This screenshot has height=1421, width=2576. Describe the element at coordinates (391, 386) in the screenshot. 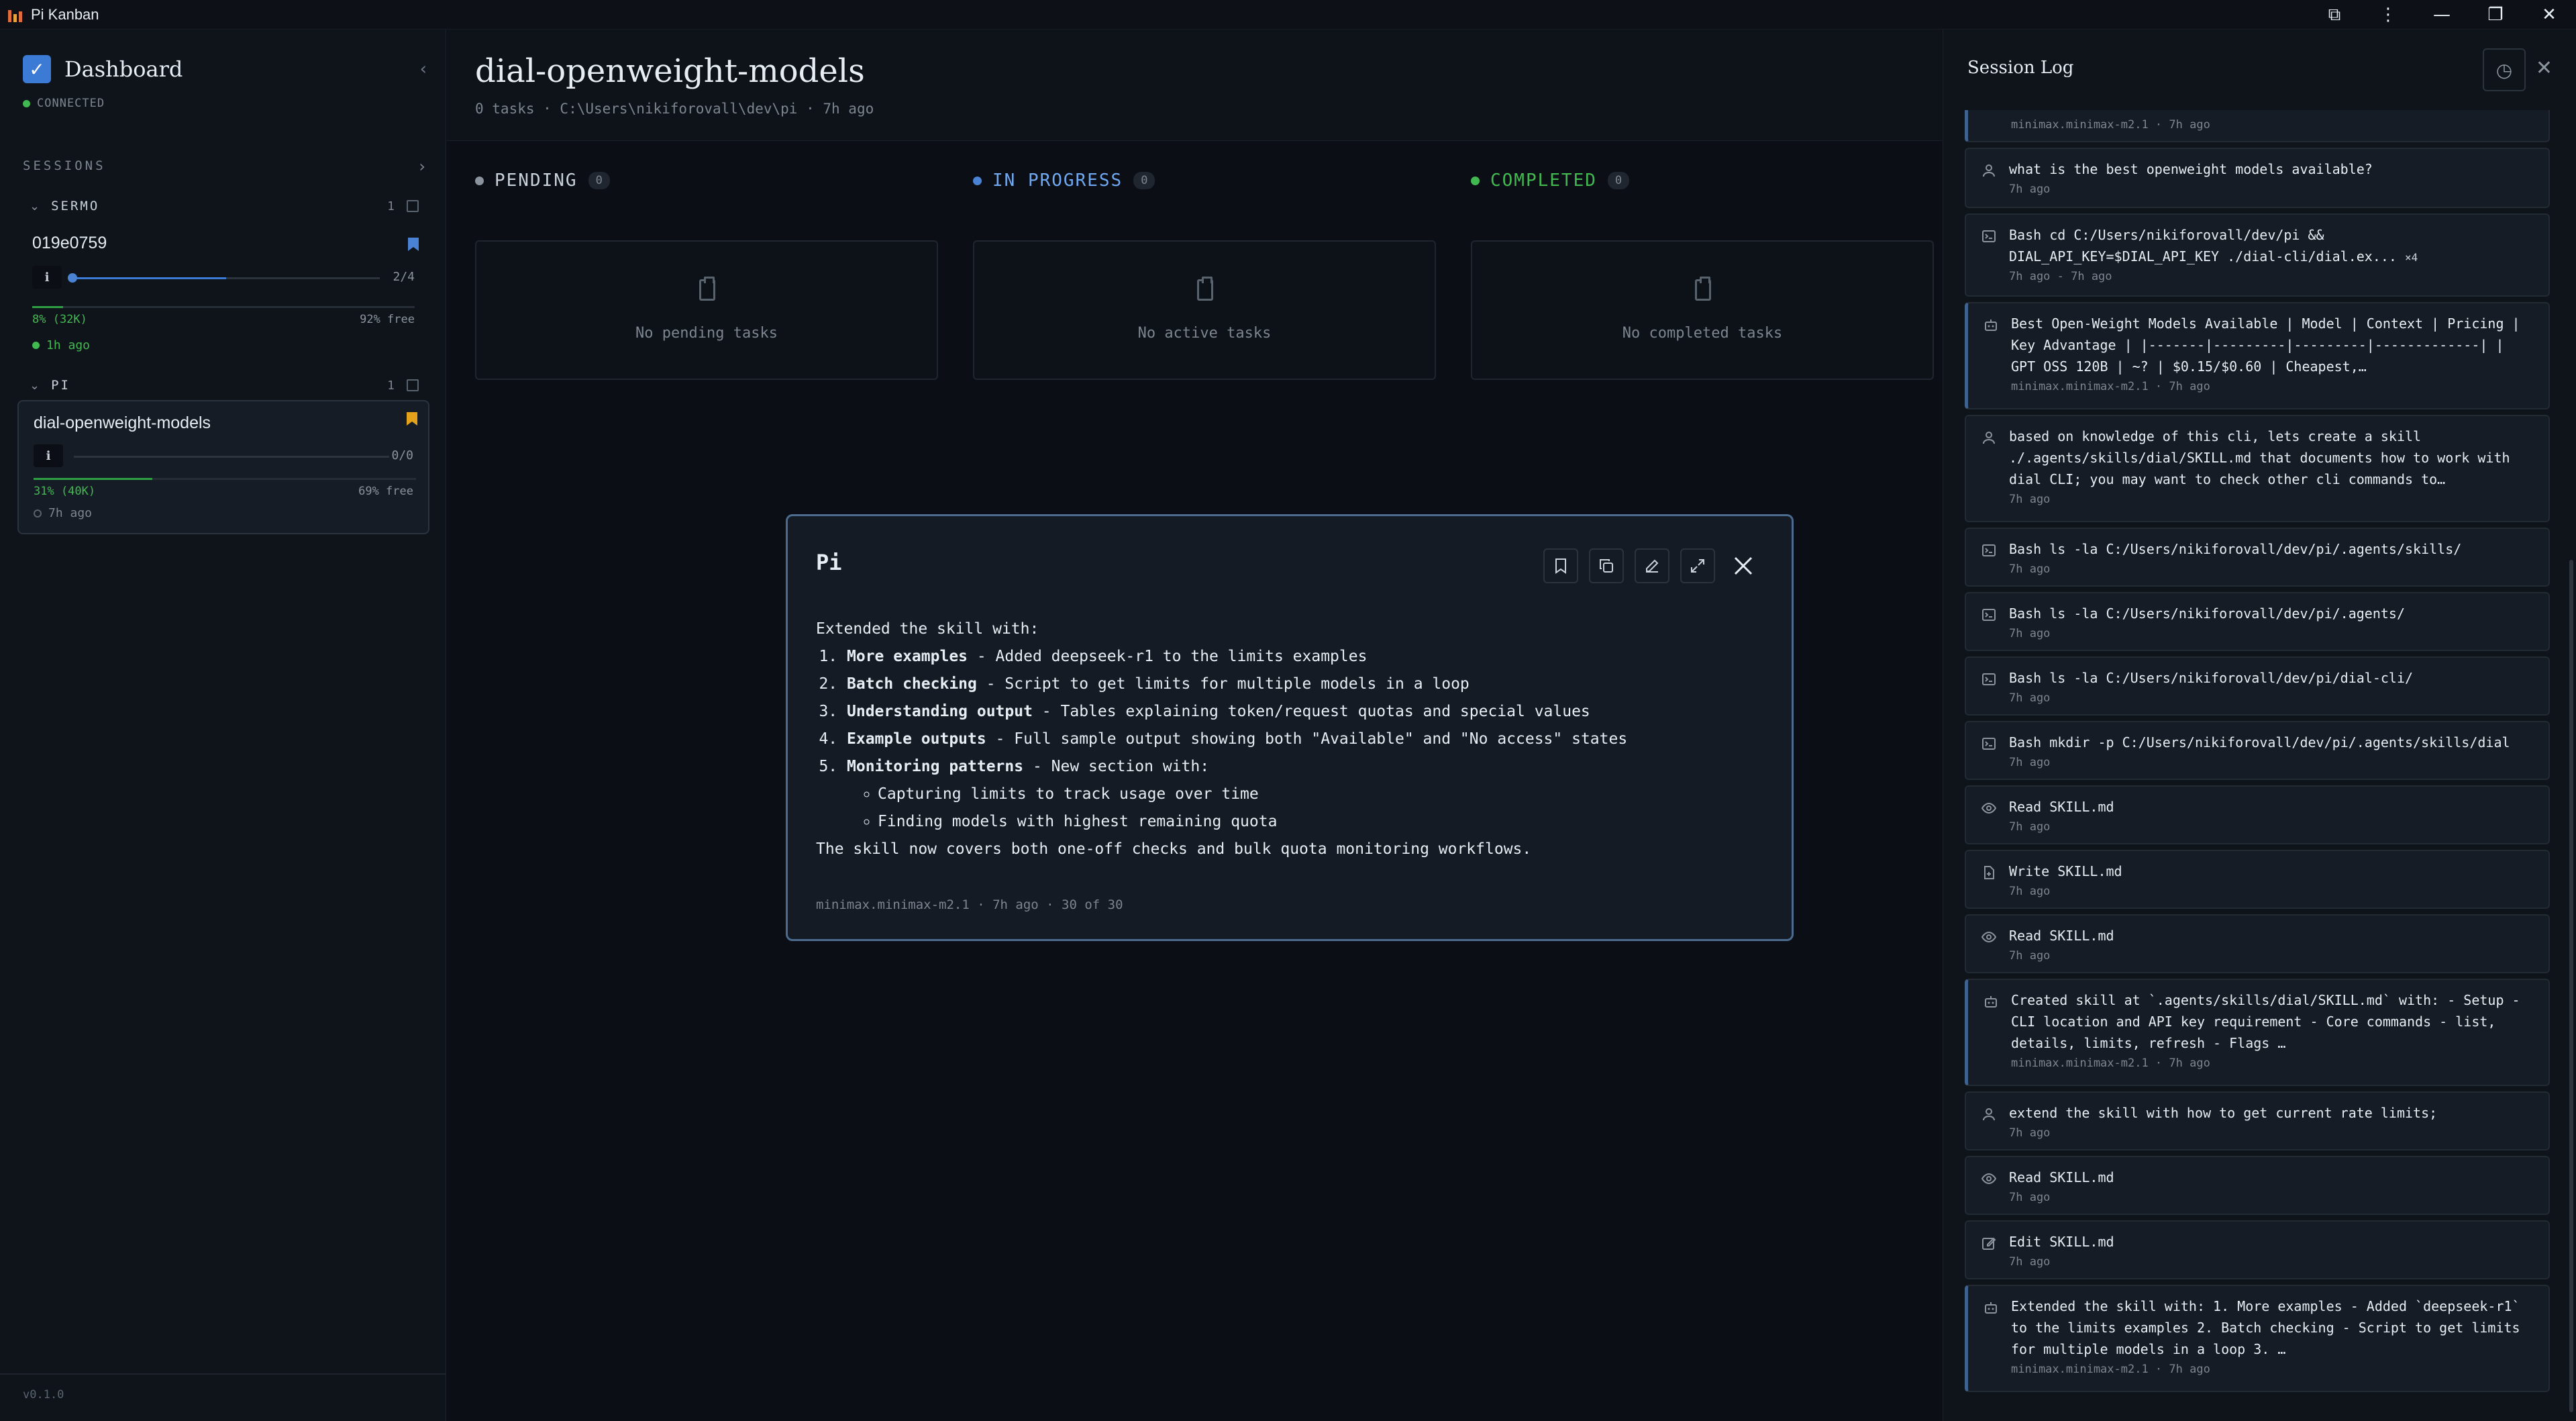

I see `group-count: 1` at that location.